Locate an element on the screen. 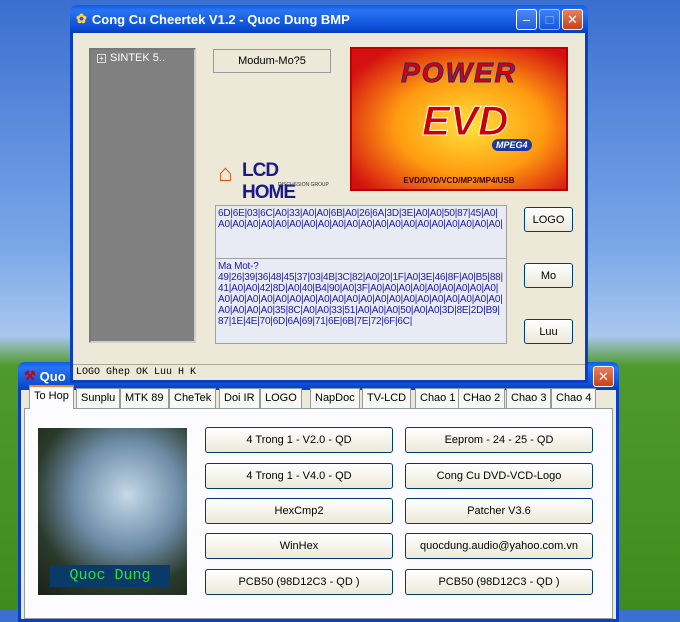 The height and width of the screenshot is (622, 680). tab-tv-lcd: TV-LCD is located at coordinates (387, 398).